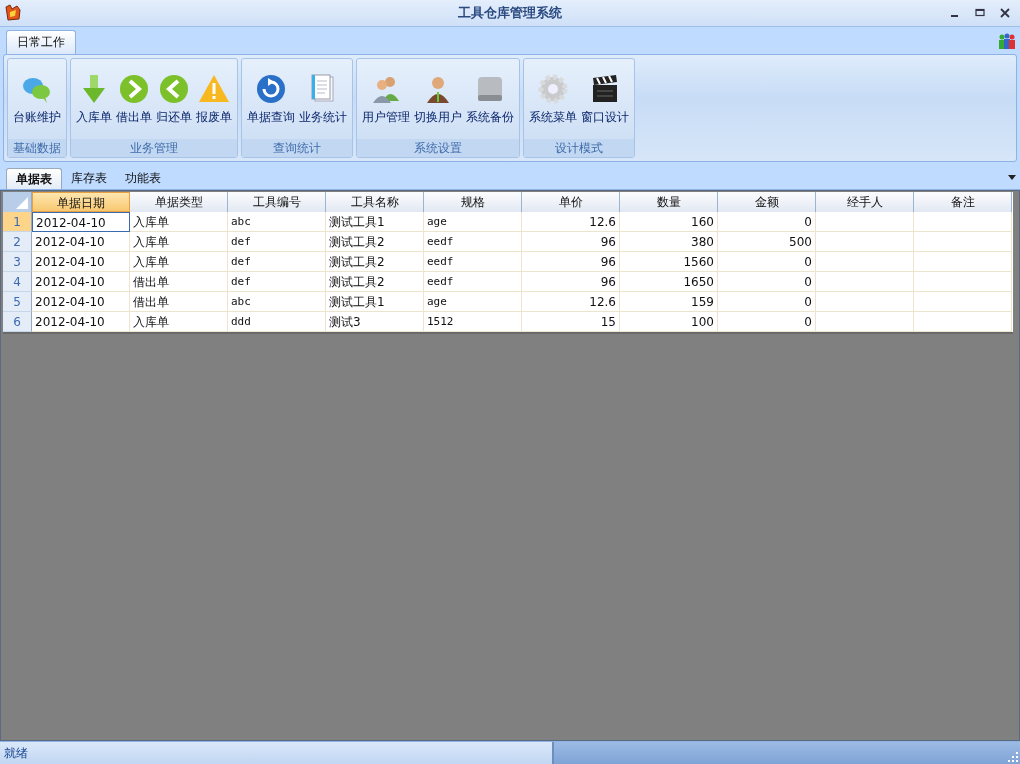  I want to click on ribbon-button: 台账维护, so click(37, 99).